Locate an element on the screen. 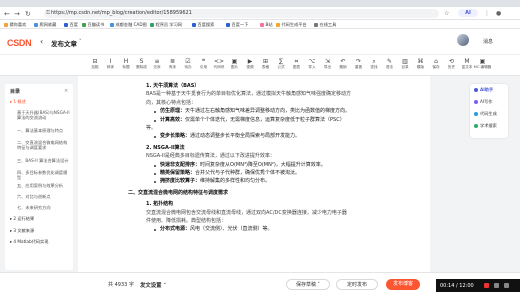 The image size is (520, 292). bookmark-item: 代码生成平台 is located at coordinates (291, 24).